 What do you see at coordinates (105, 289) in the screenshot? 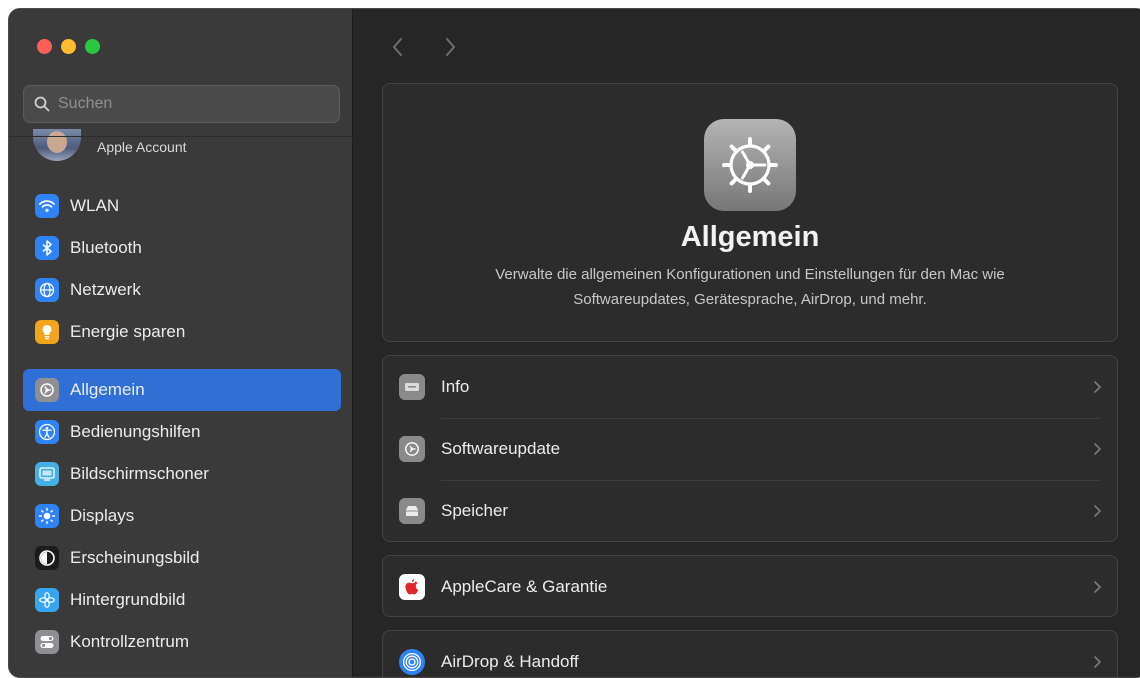
I see `sidebar-item-label: Netzwerk` at bounding box center [105, 289].